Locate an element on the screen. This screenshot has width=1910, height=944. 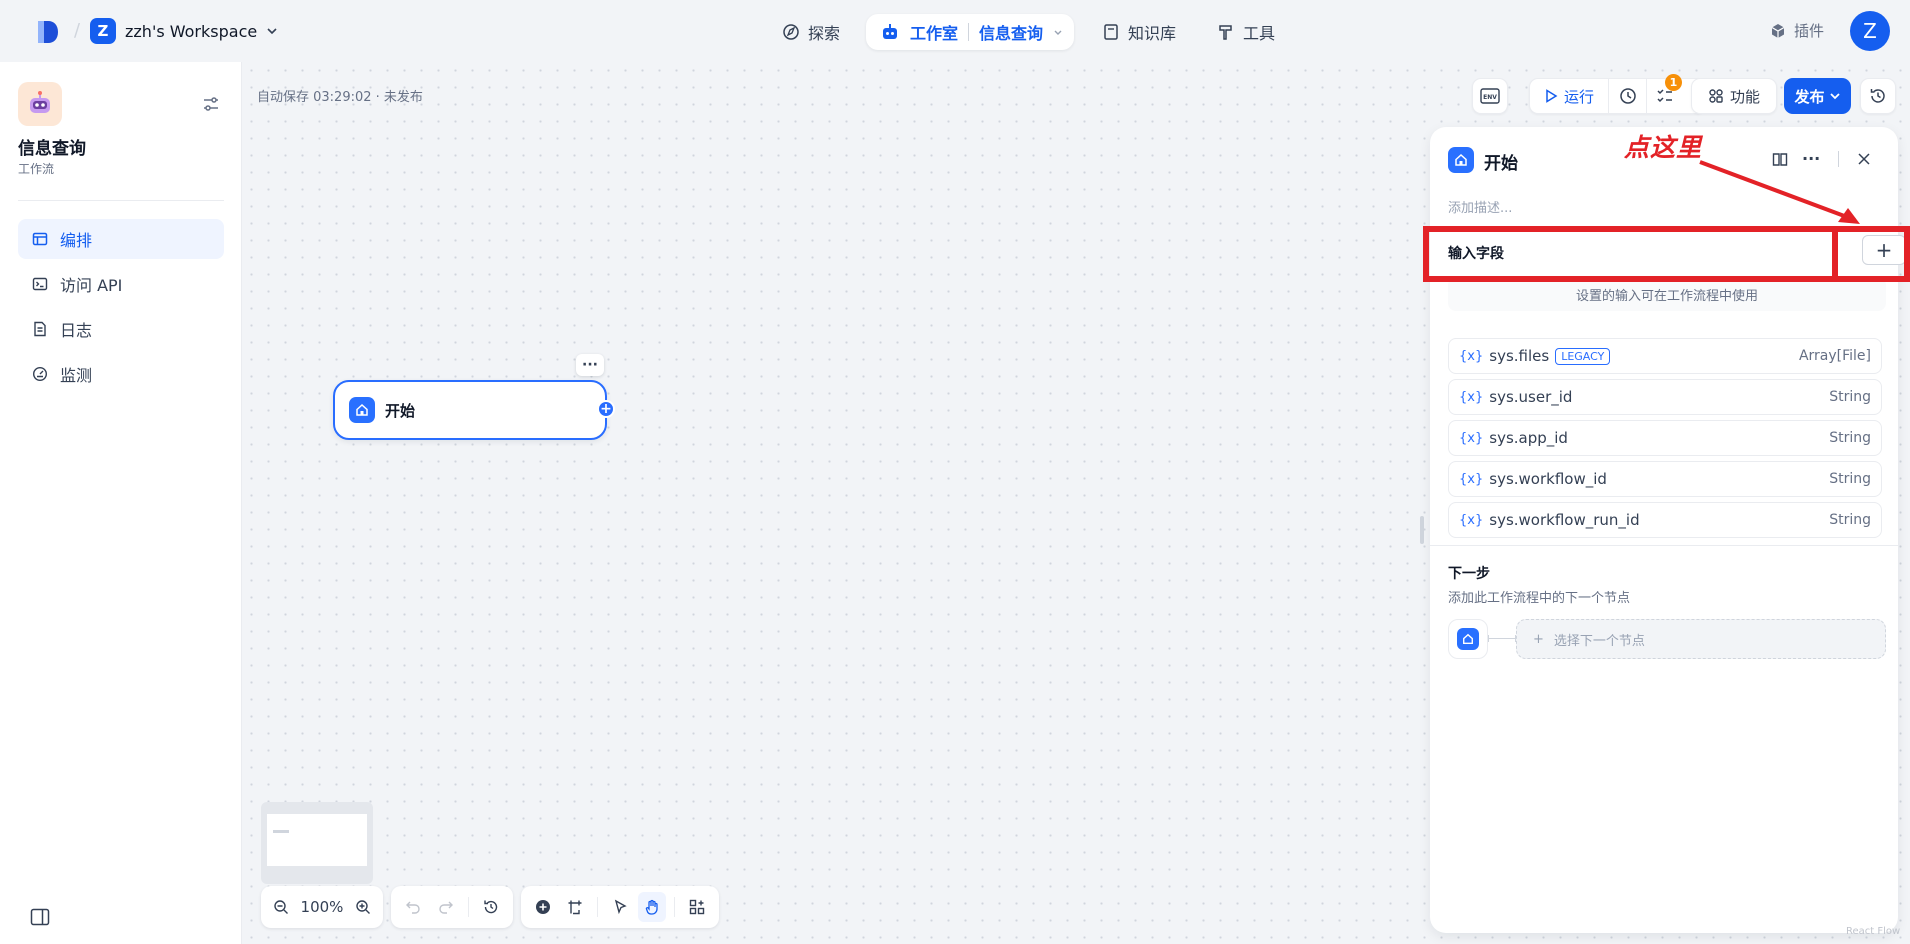
run-history-button is located at coordinates (1628, 96).